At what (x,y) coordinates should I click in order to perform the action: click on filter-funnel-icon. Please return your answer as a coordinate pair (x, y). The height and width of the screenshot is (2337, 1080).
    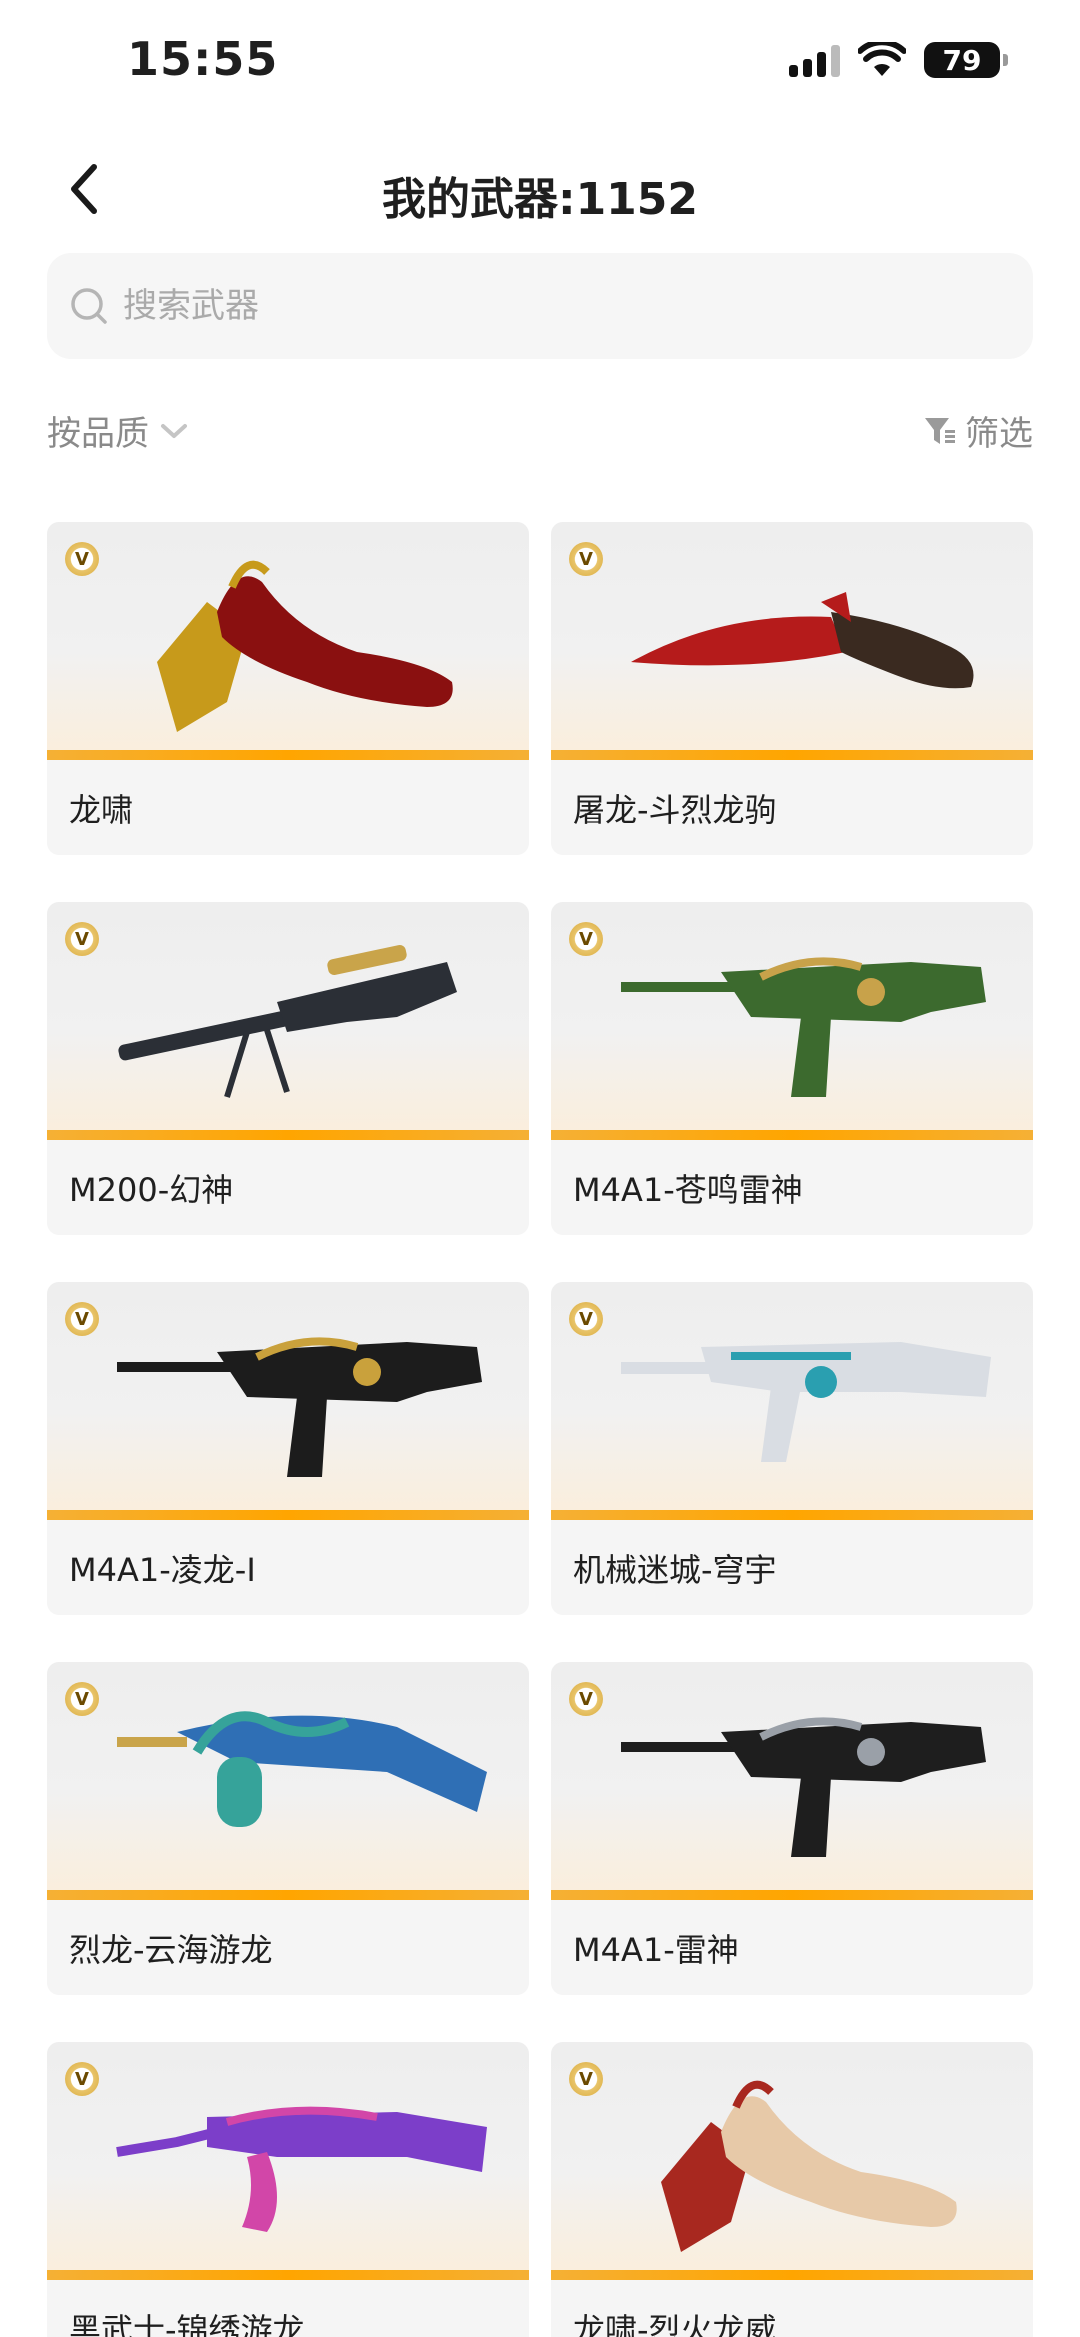
    Looking at the image, I should click on (940, 430).